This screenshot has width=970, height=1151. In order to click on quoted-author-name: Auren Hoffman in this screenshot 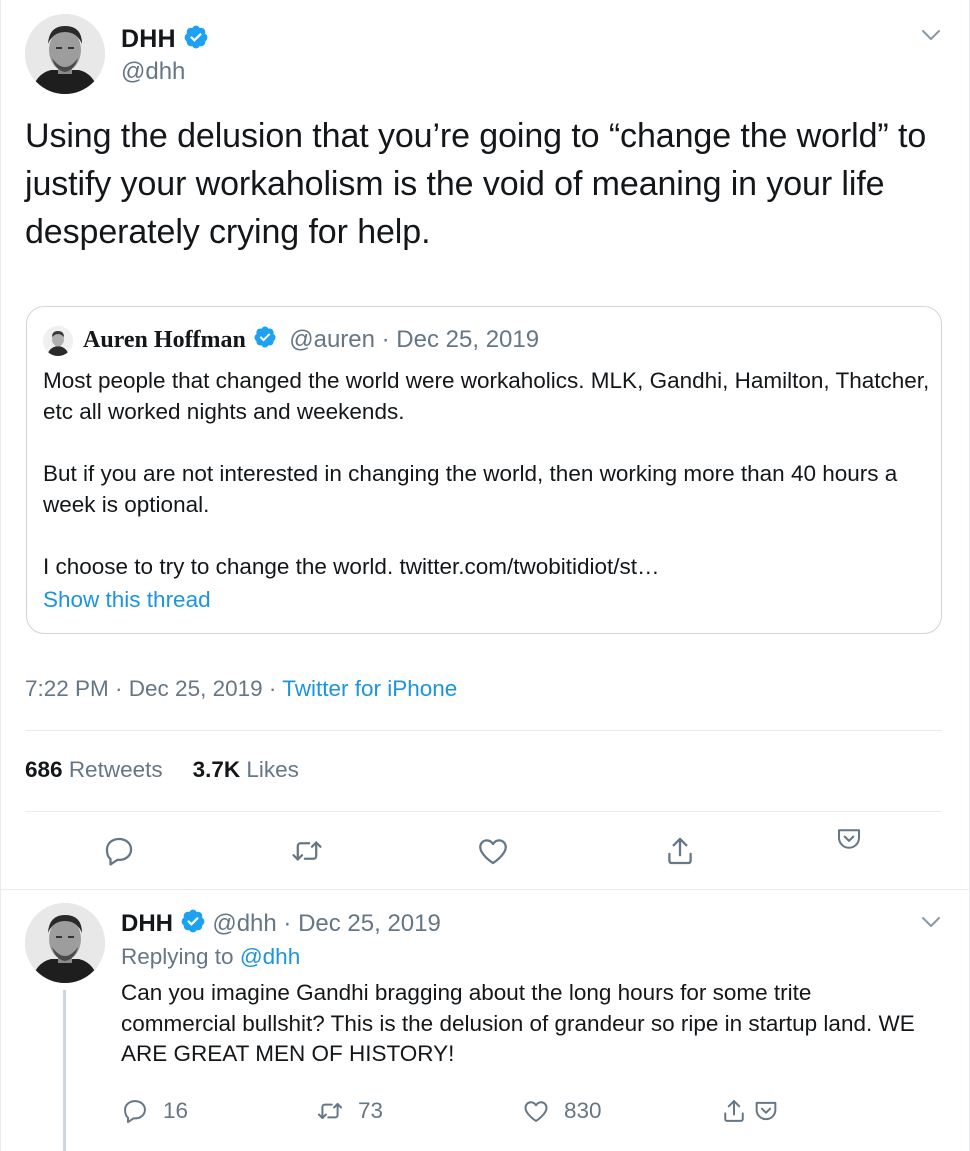, I will do `click(164, 340)`.